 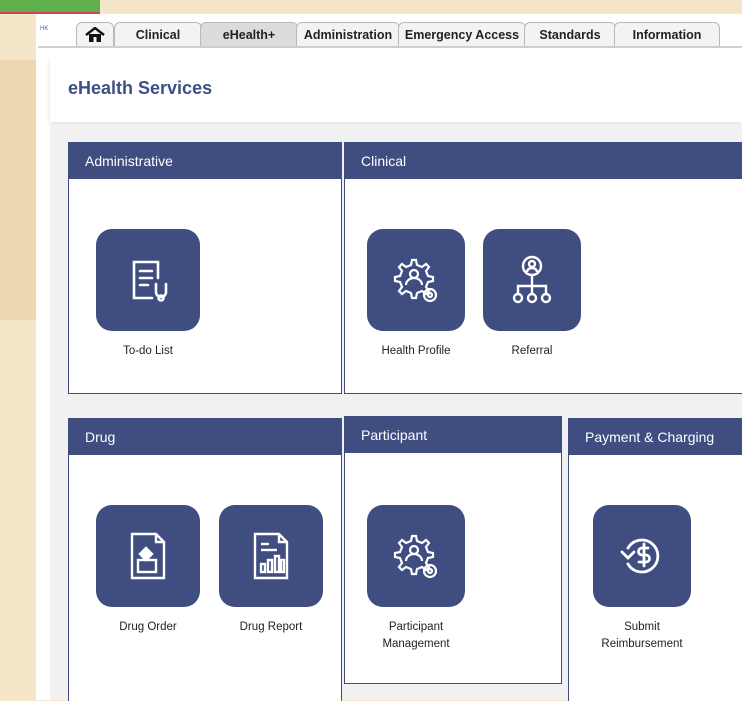 I want to click on tile-participant-management: Participant Management, so click(x=416, y=579).